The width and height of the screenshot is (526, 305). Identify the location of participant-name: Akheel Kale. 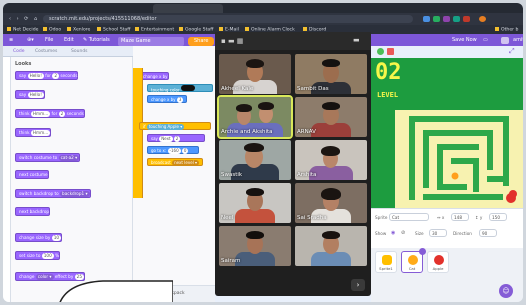
(237, 89).